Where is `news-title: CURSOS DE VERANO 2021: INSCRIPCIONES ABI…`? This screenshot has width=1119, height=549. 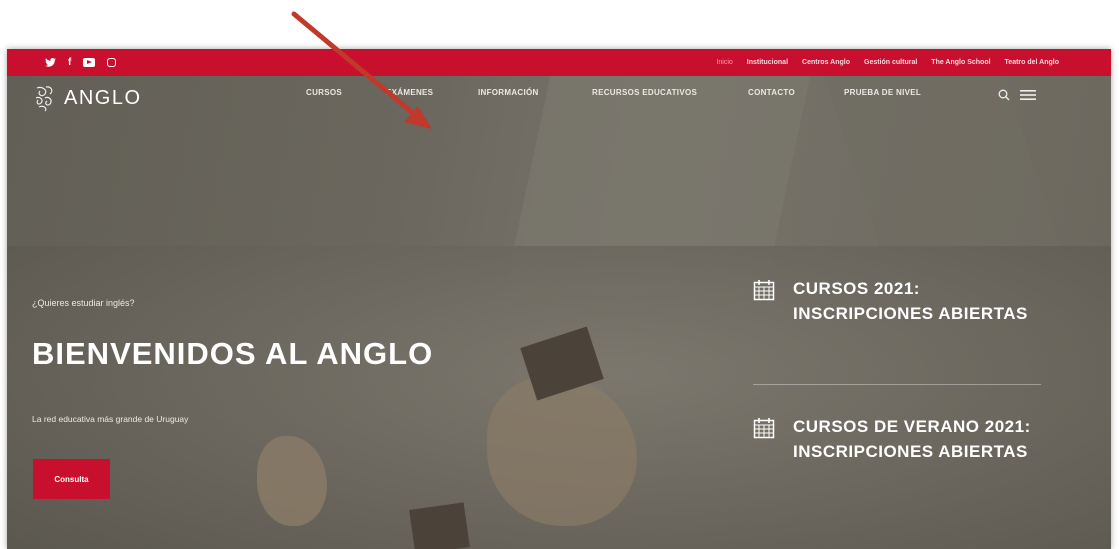
news-title: CURSOS DE VERANO 2021: INSCRIPCIONES ABI… is located at coordinates (913, 439).